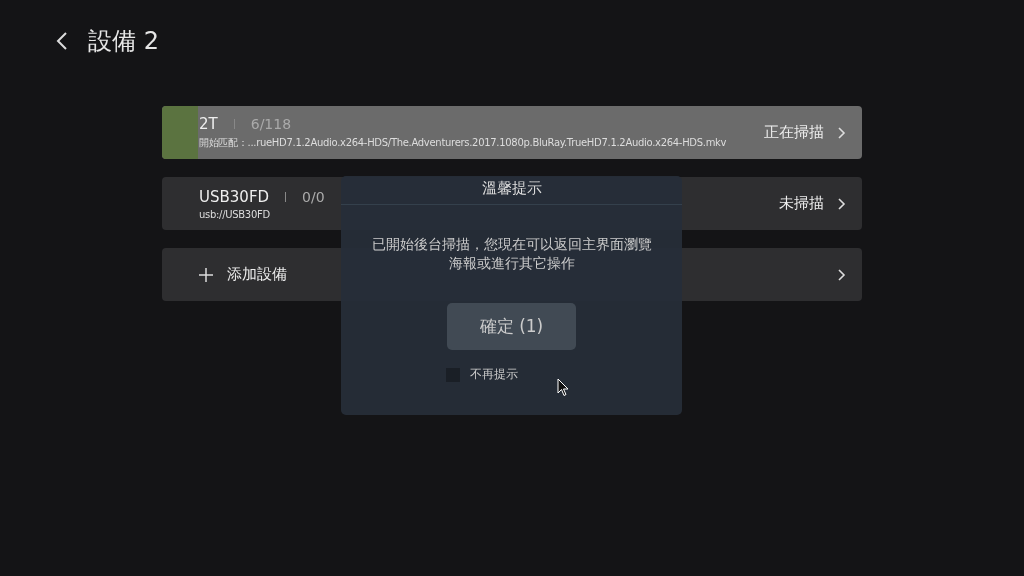  I want to click on scan-status: 未掃描, so click(801, 203).